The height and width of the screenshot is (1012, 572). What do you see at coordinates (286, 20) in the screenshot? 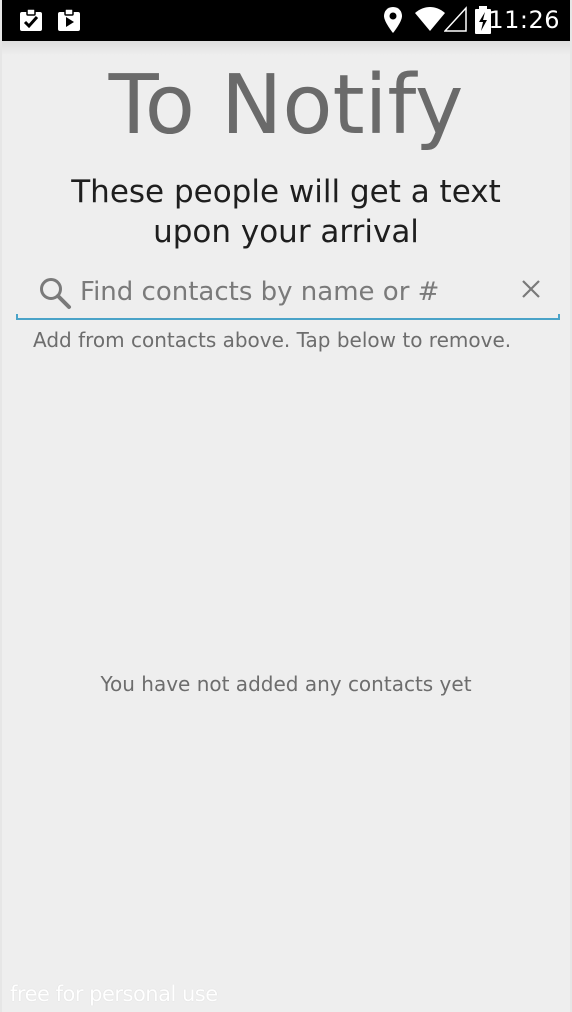
I see `status-bar: 11:26` at bounding box center [286, 20].